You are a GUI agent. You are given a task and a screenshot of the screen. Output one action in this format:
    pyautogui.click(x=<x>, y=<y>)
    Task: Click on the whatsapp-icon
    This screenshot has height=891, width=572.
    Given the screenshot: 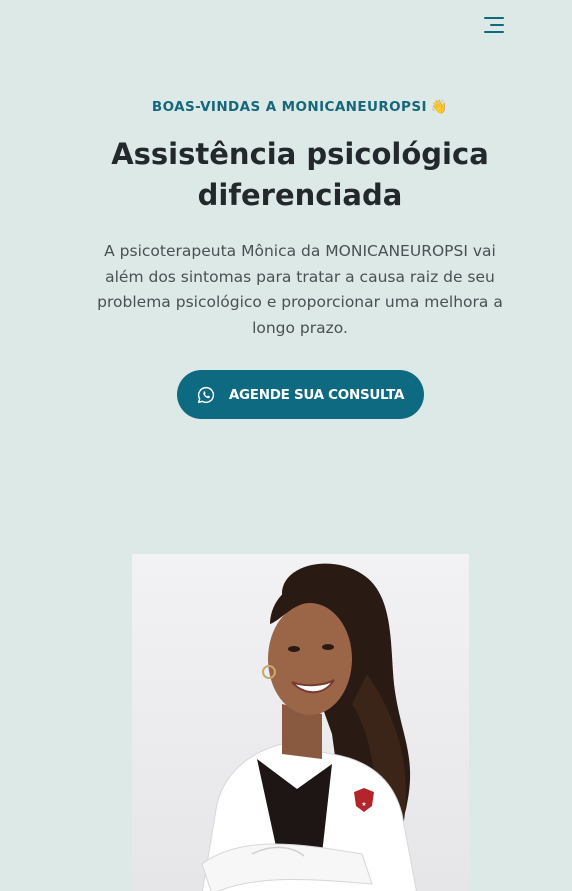 What is the action you would take?
    pyautogui.click(x=206, y=395)
    